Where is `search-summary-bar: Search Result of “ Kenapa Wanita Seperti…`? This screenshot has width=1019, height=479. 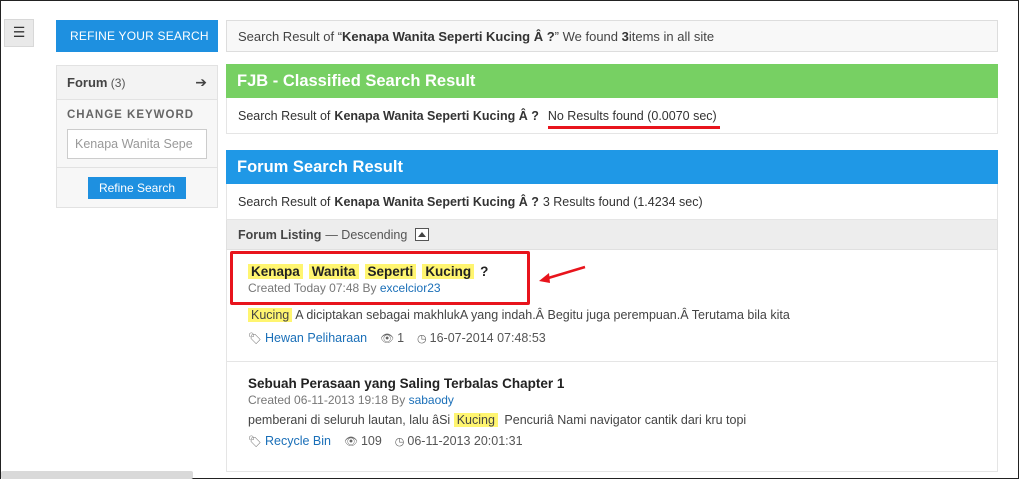 search-summary-bar: Search Result of “ Kenapa Wanita Seperti… is located at coordinates (612, 36).